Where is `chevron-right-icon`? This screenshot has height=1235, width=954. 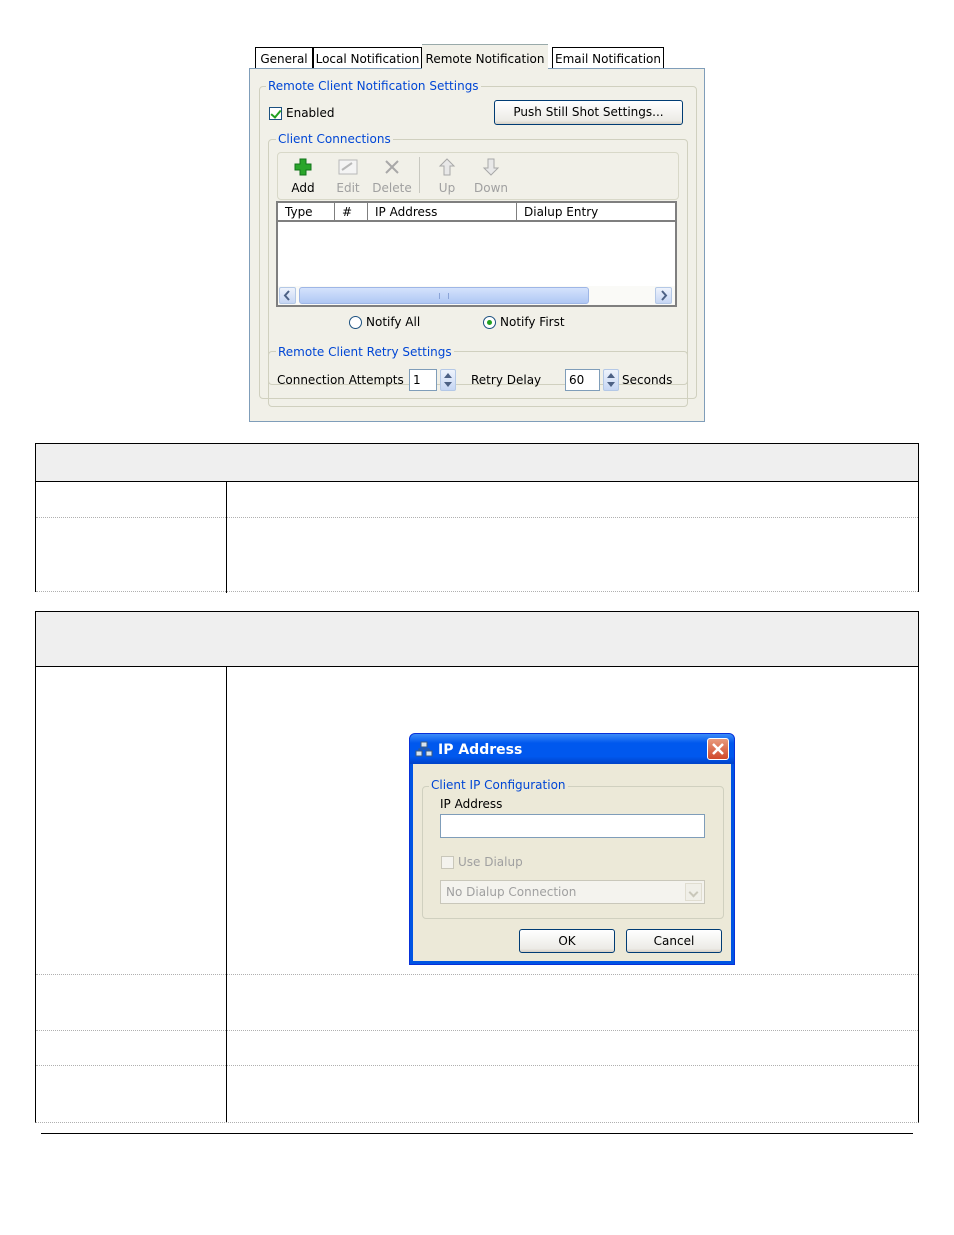
chevron-right-icon is located at coordinates (664, 295).